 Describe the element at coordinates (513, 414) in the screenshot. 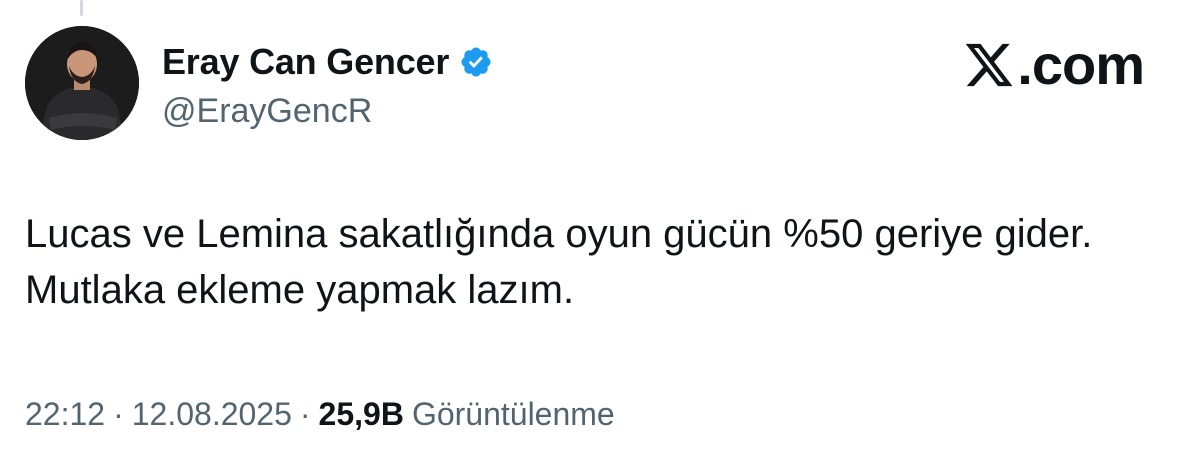

I see `views-label: Görüntülenme` at that location.